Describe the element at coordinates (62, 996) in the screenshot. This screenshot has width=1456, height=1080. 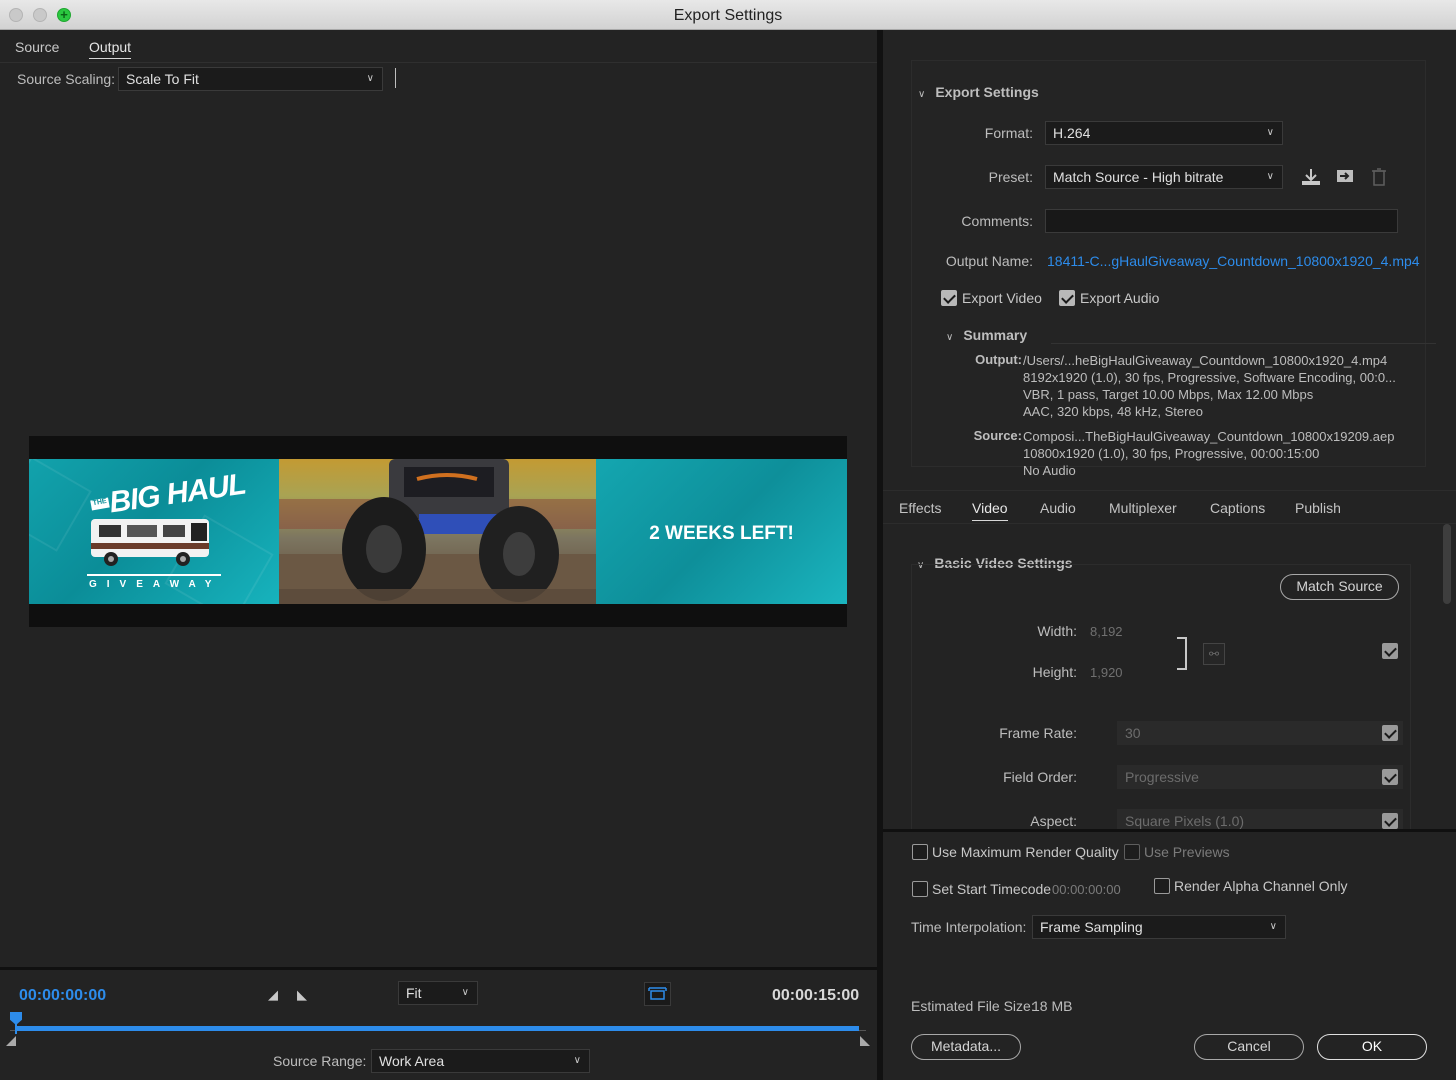
I see `current-timecode: 00:00:00:00` at that location.